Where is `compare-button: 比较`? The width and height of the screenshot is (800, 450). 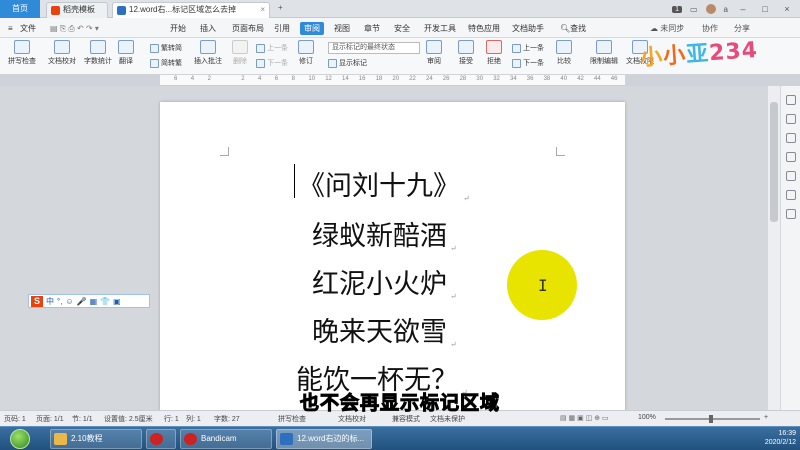
compare-button: 比较 is located at coordinates (564, 53).